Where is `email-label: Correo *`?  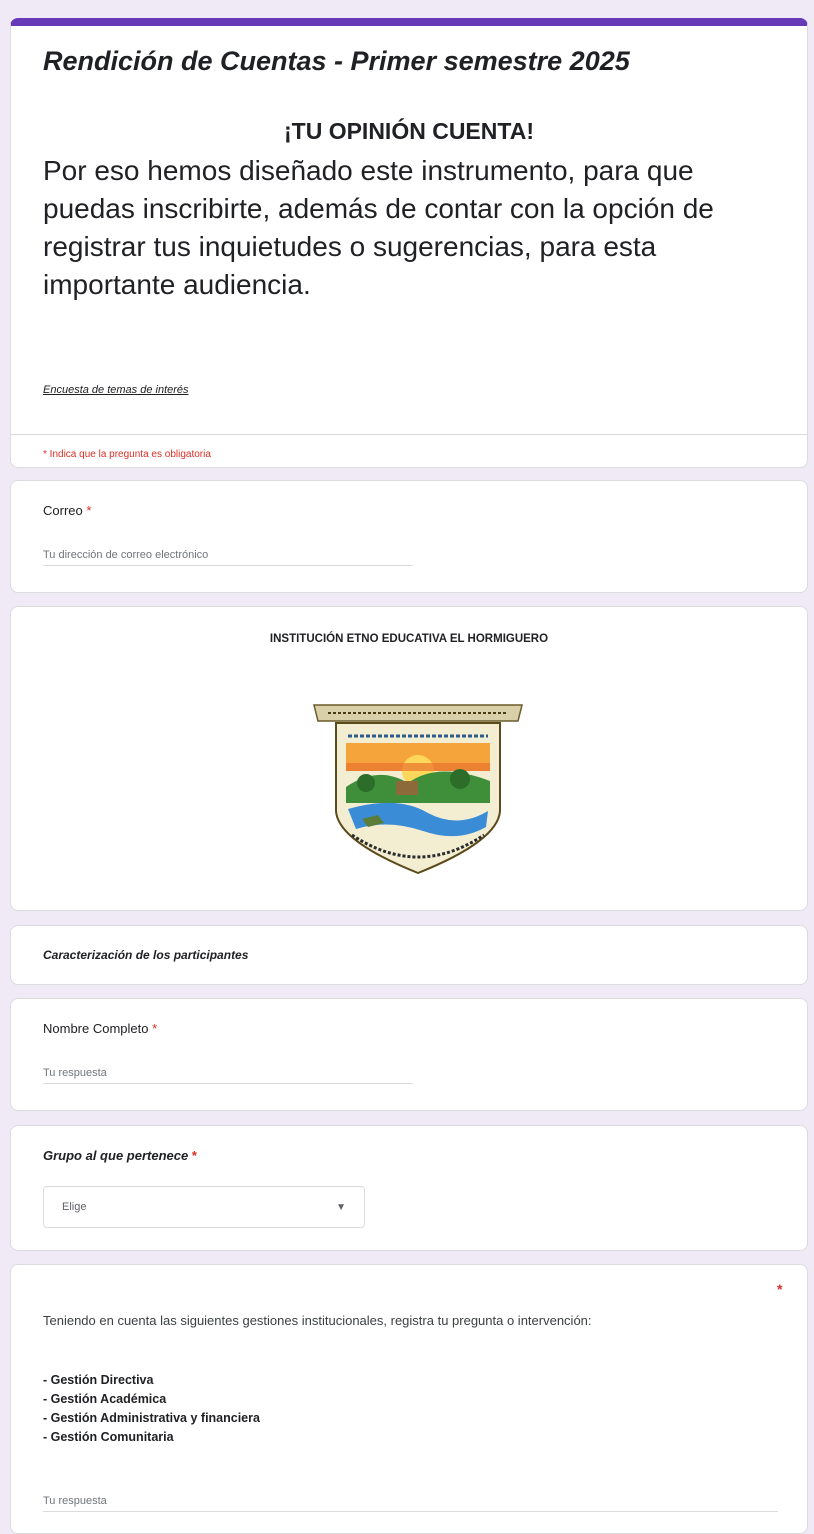
email-label: Correo * is located at coordinates (67, 510).